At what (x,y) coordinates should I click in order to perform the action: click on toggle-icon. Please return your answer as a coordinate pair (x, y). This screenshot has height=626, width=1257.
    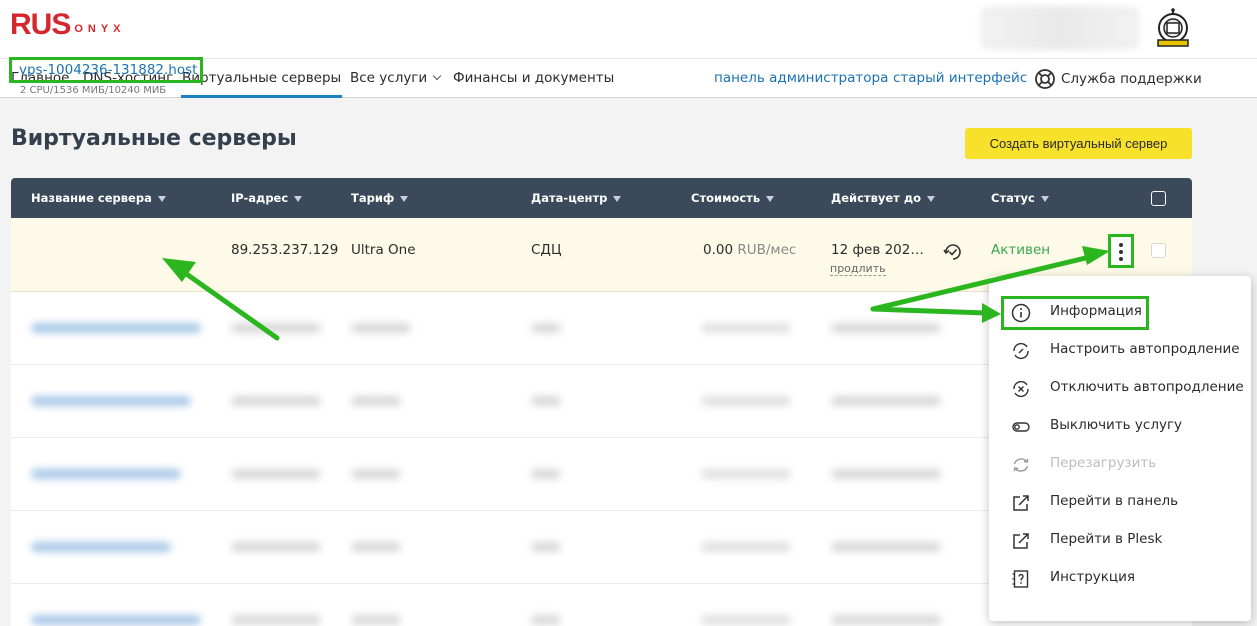
    Looking at the image, I should click on (1021, 427).